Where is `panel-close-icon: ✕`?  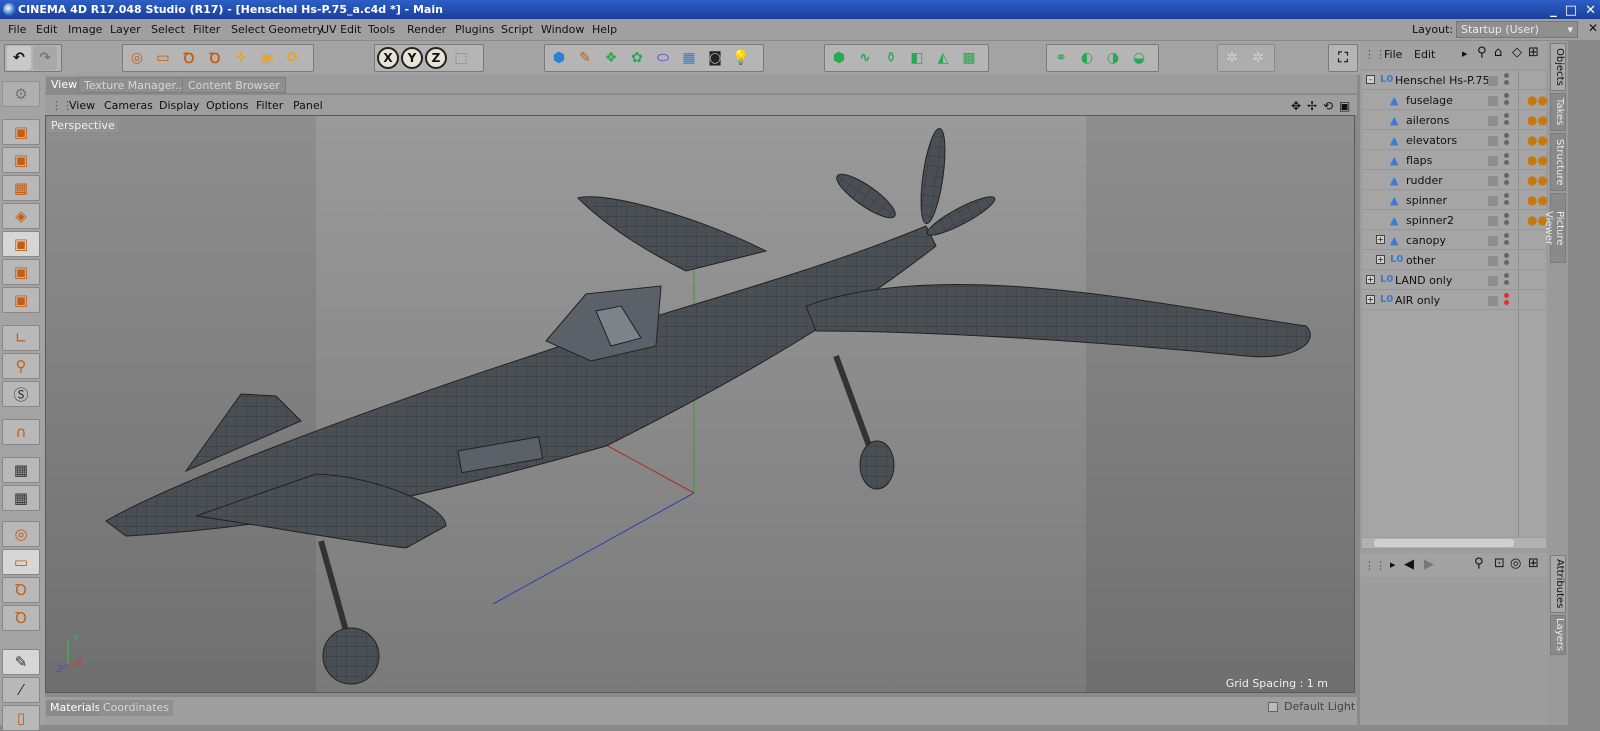
panel-close-icon: ✕ is located at coordinates (1593, 28).